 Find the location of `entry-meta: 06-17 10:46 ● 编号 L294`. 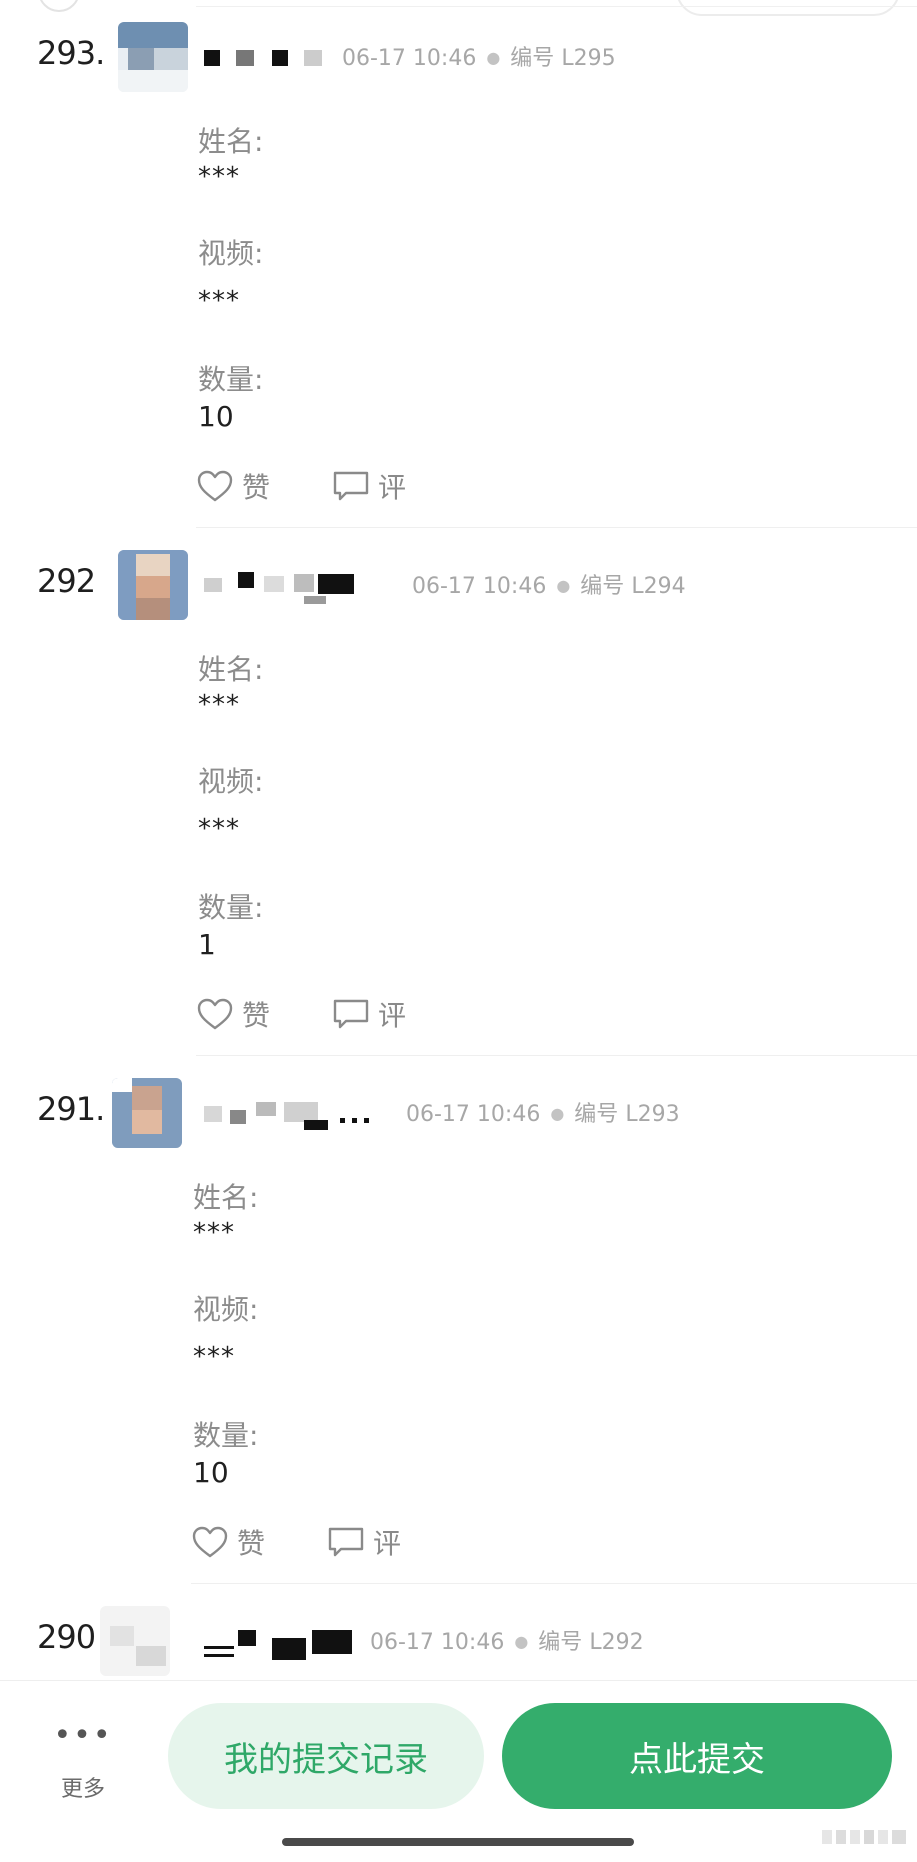

entry-meta: 06-17 10:46 ● 编号 L294 is located at coordinates (549, 584).